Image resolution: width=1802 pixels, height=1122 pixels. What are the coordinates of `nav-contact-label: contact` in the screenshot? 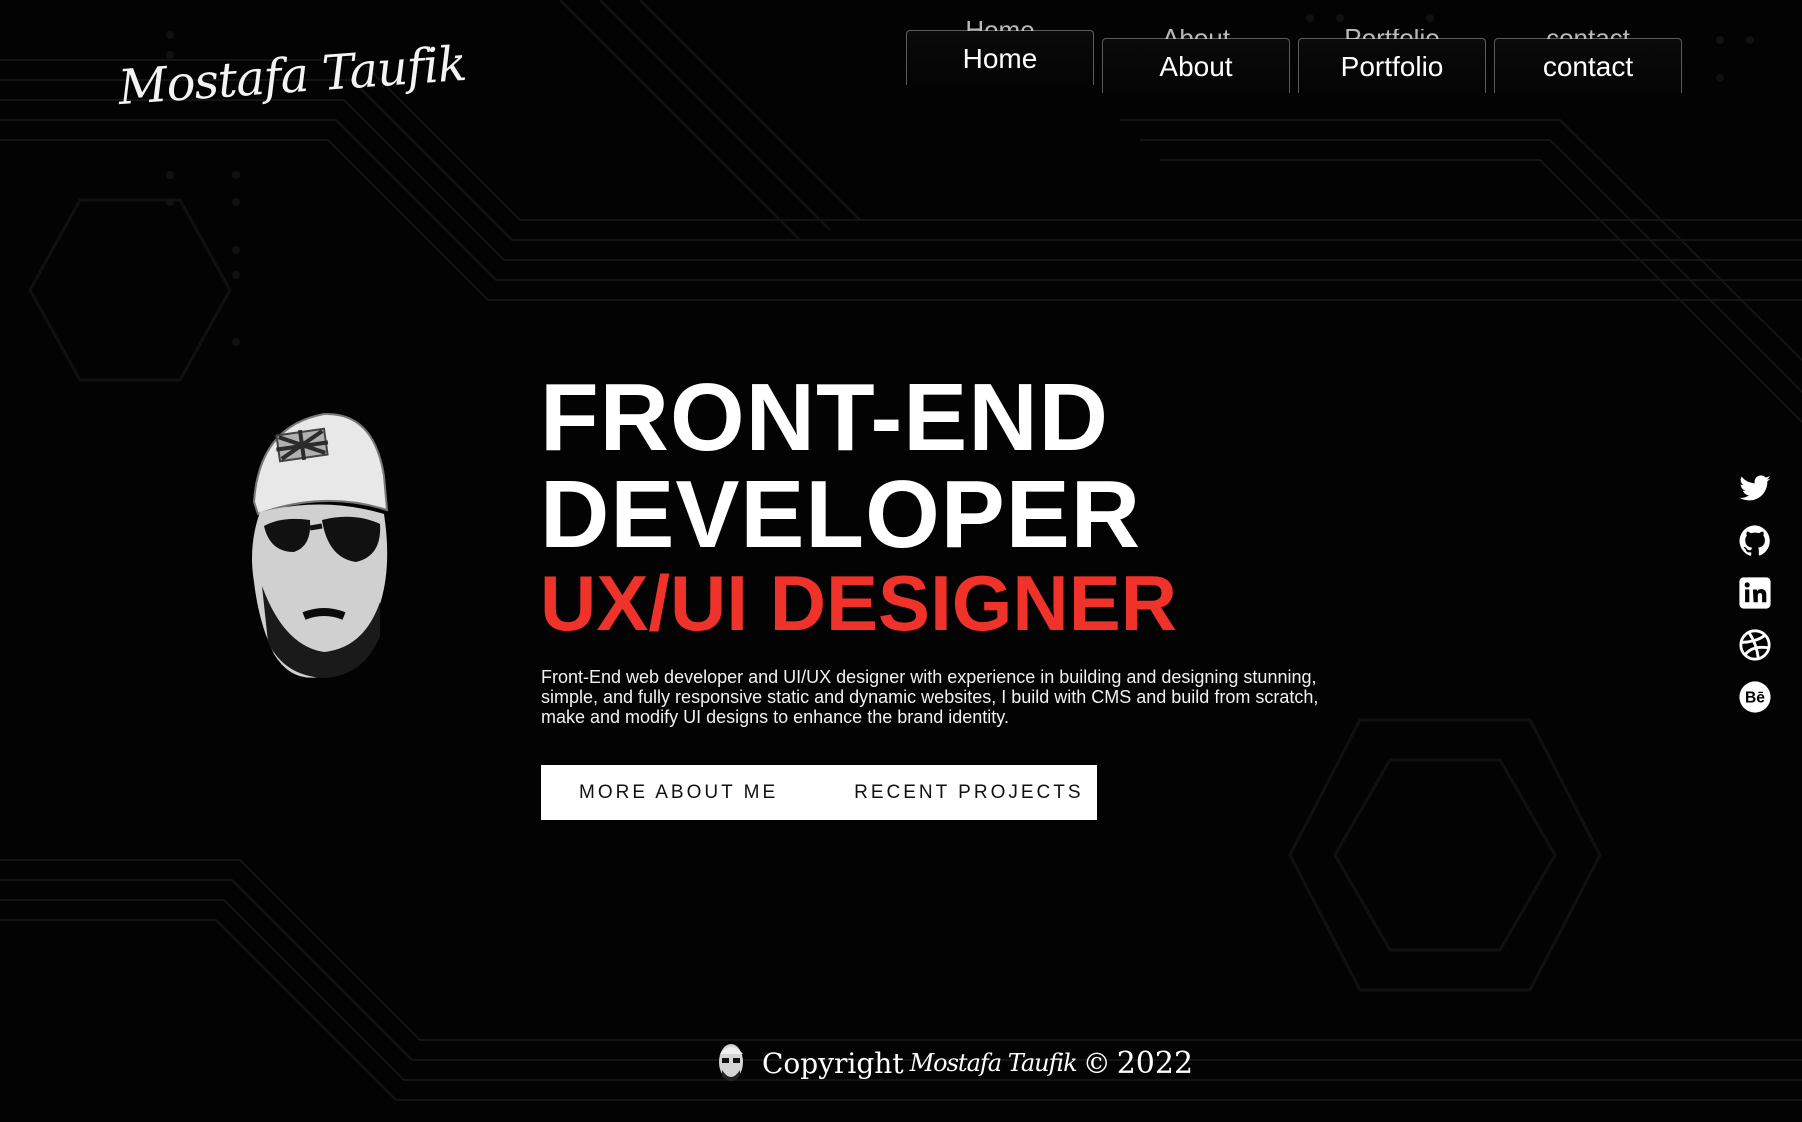 It's located at (1588, 66).